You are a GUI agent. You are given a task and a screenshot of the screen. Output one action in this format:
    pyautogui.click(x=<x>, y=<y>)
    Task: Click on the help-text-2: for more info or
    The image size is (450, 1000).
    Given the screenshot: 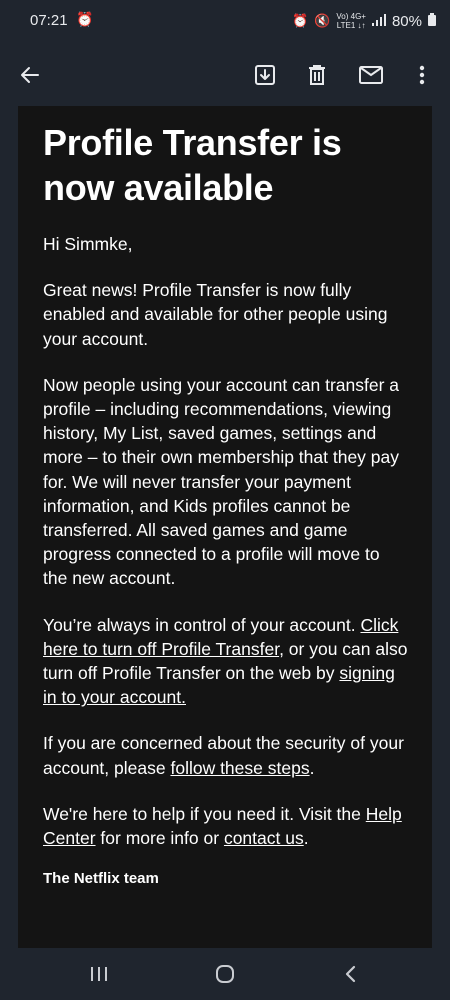 What is the action you would take?
    pyautogui.click(x=160, y=838)
    